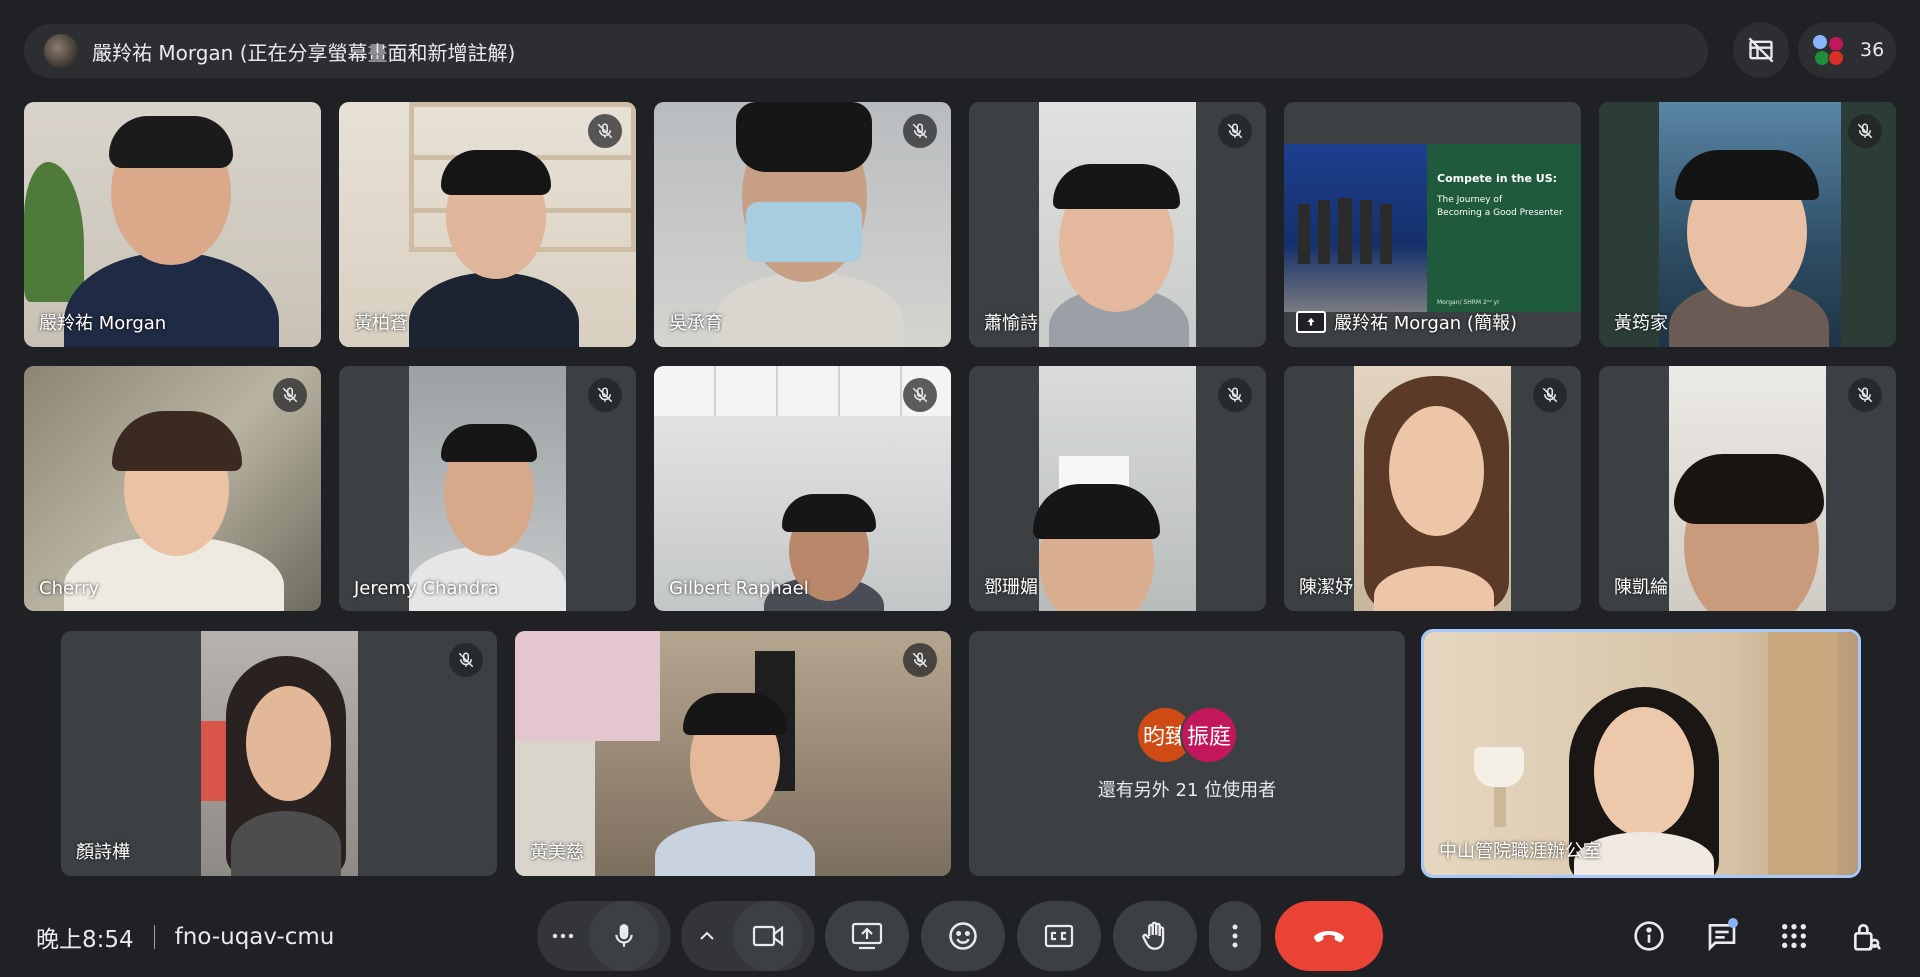 Image resolution: width=1920 pixels, height=977 pixels. I want to click on participant-name: Jeremy Chandra, so click(426, 588).